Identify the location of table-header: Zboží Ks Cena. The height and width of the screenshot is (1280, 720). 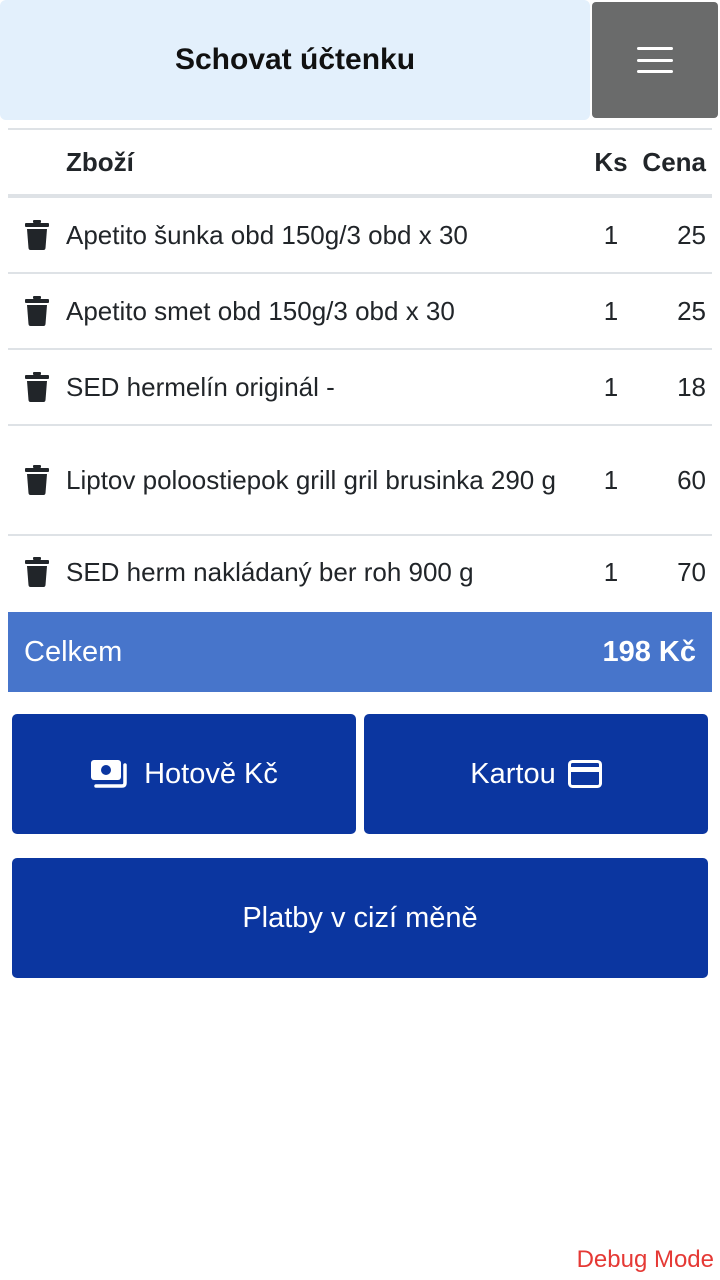
(360, 163).